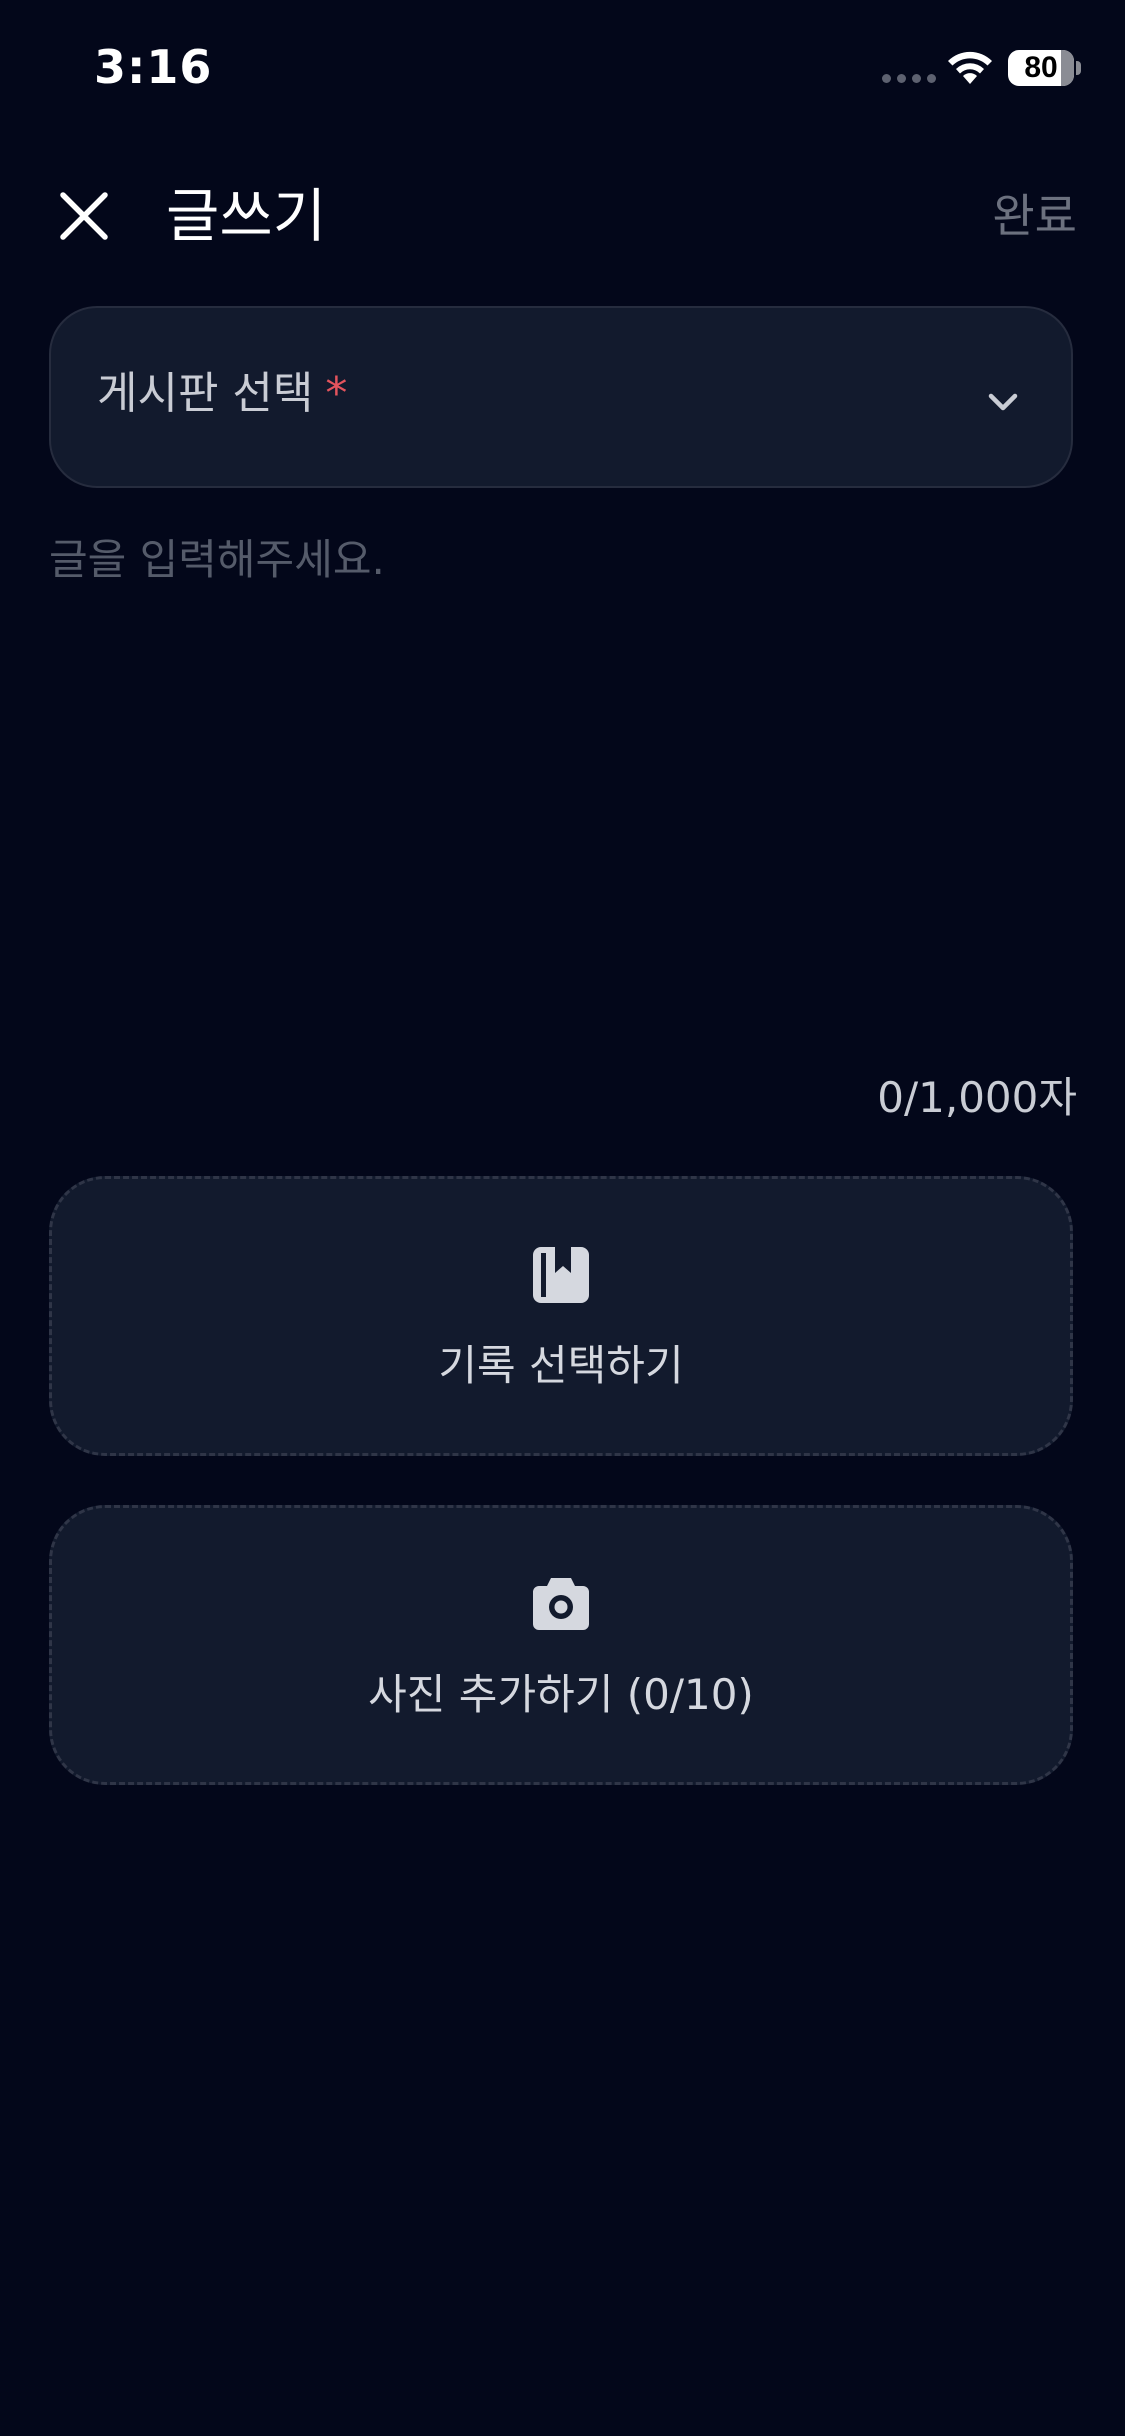  I want to click on board-select-dropdown: 게시판 선택 *, so click(561, 397).